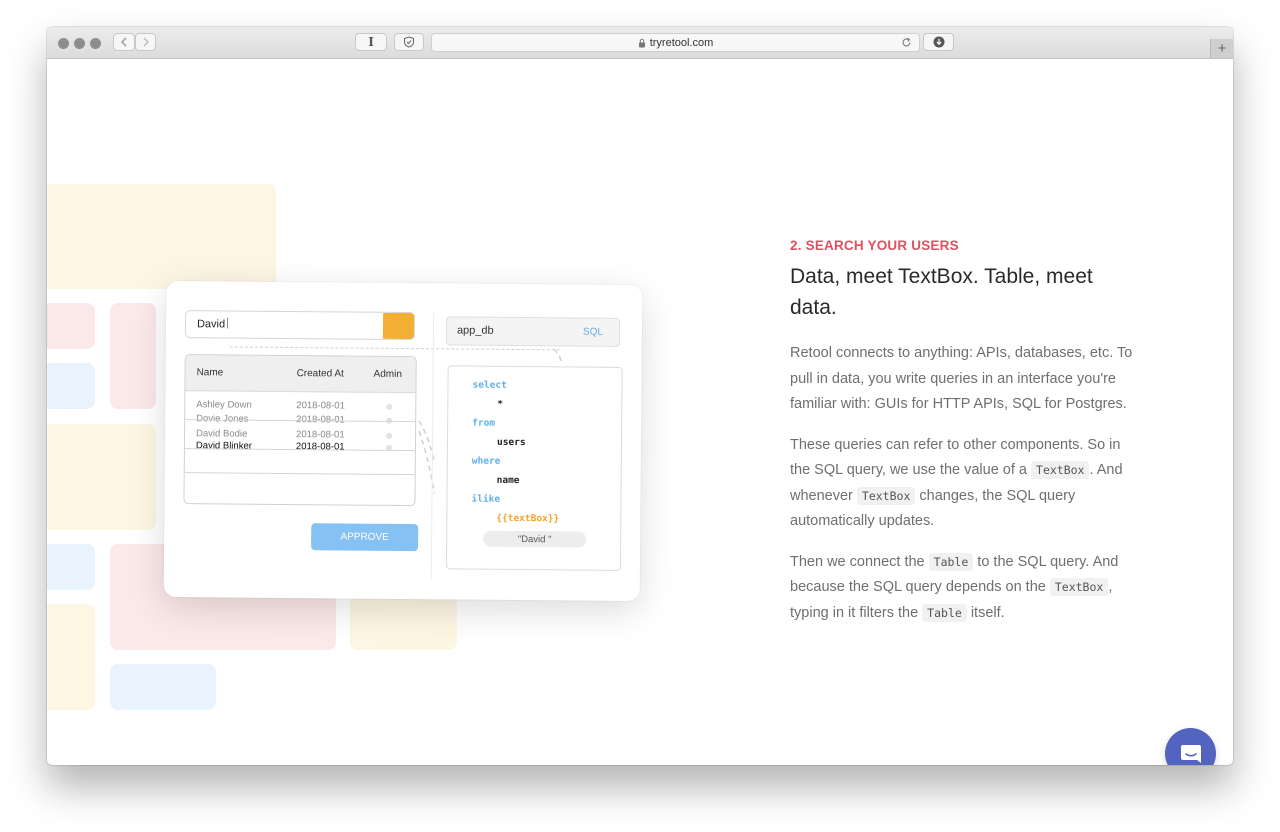 The height and width of the screenshot is (832, 1280). Describe the element at coordinates (387, 374) in the screenshot. I see `column-header-admin: Admin` at that location.